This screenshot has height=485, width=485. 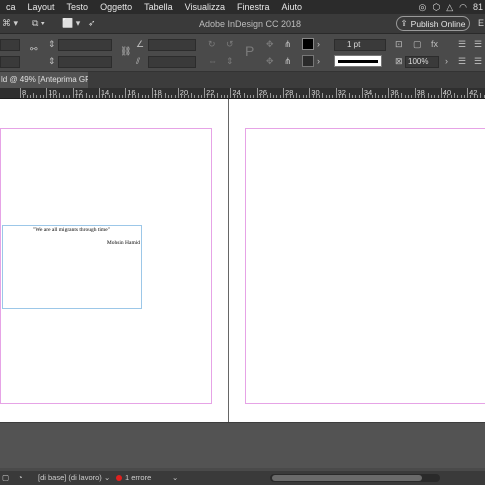 What do you see at coordinates (270, 61) in the screenshot?
I see `select-content-icon: ✥` at bounding box center [270, 61].